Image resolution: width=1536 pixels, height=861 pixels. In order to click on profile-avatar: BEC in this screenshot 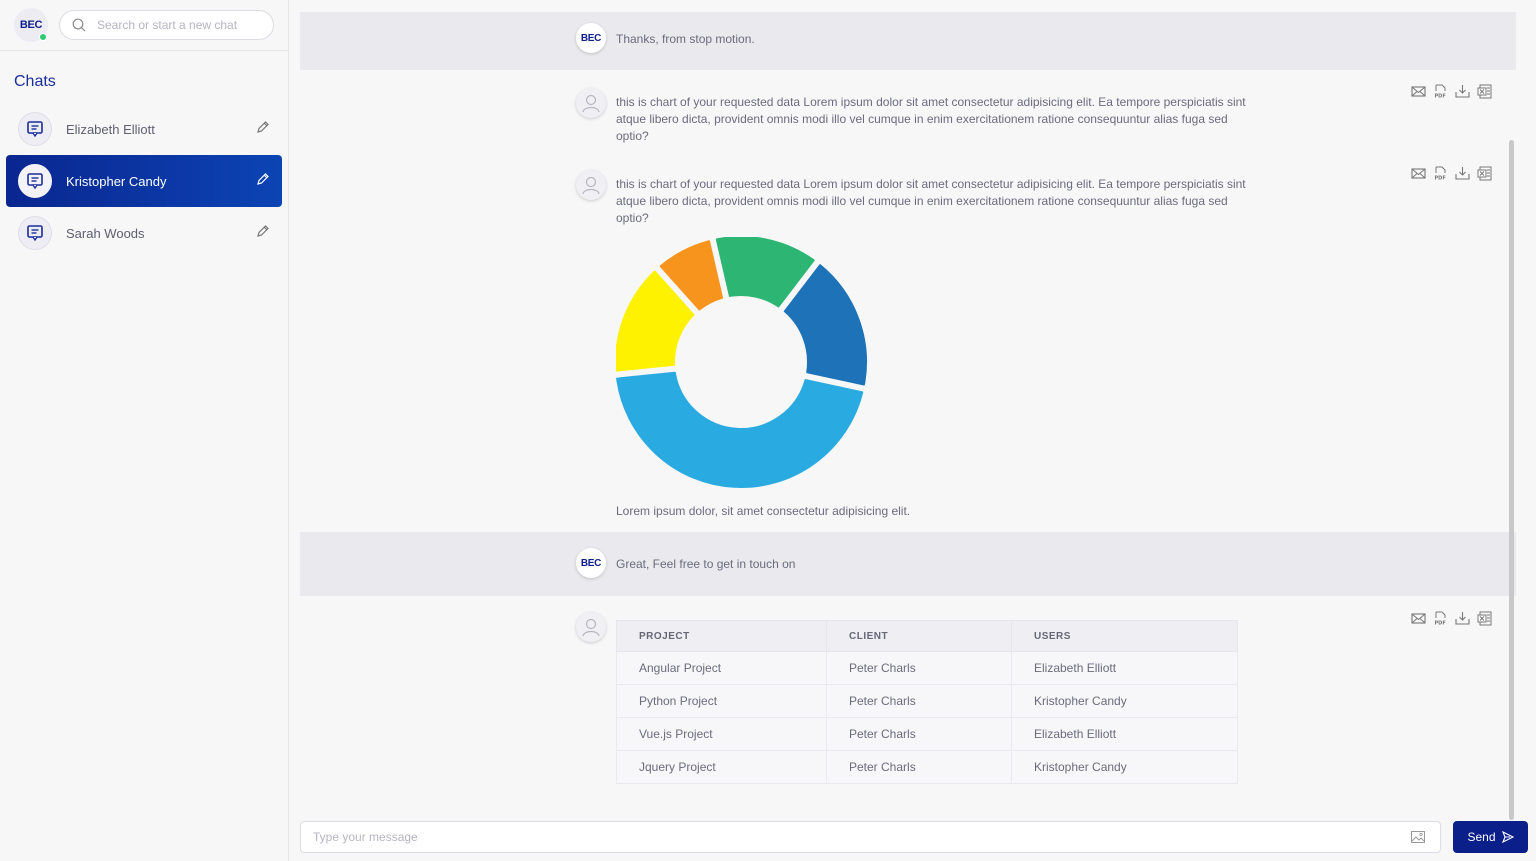, I will do `click(31, 25)`.